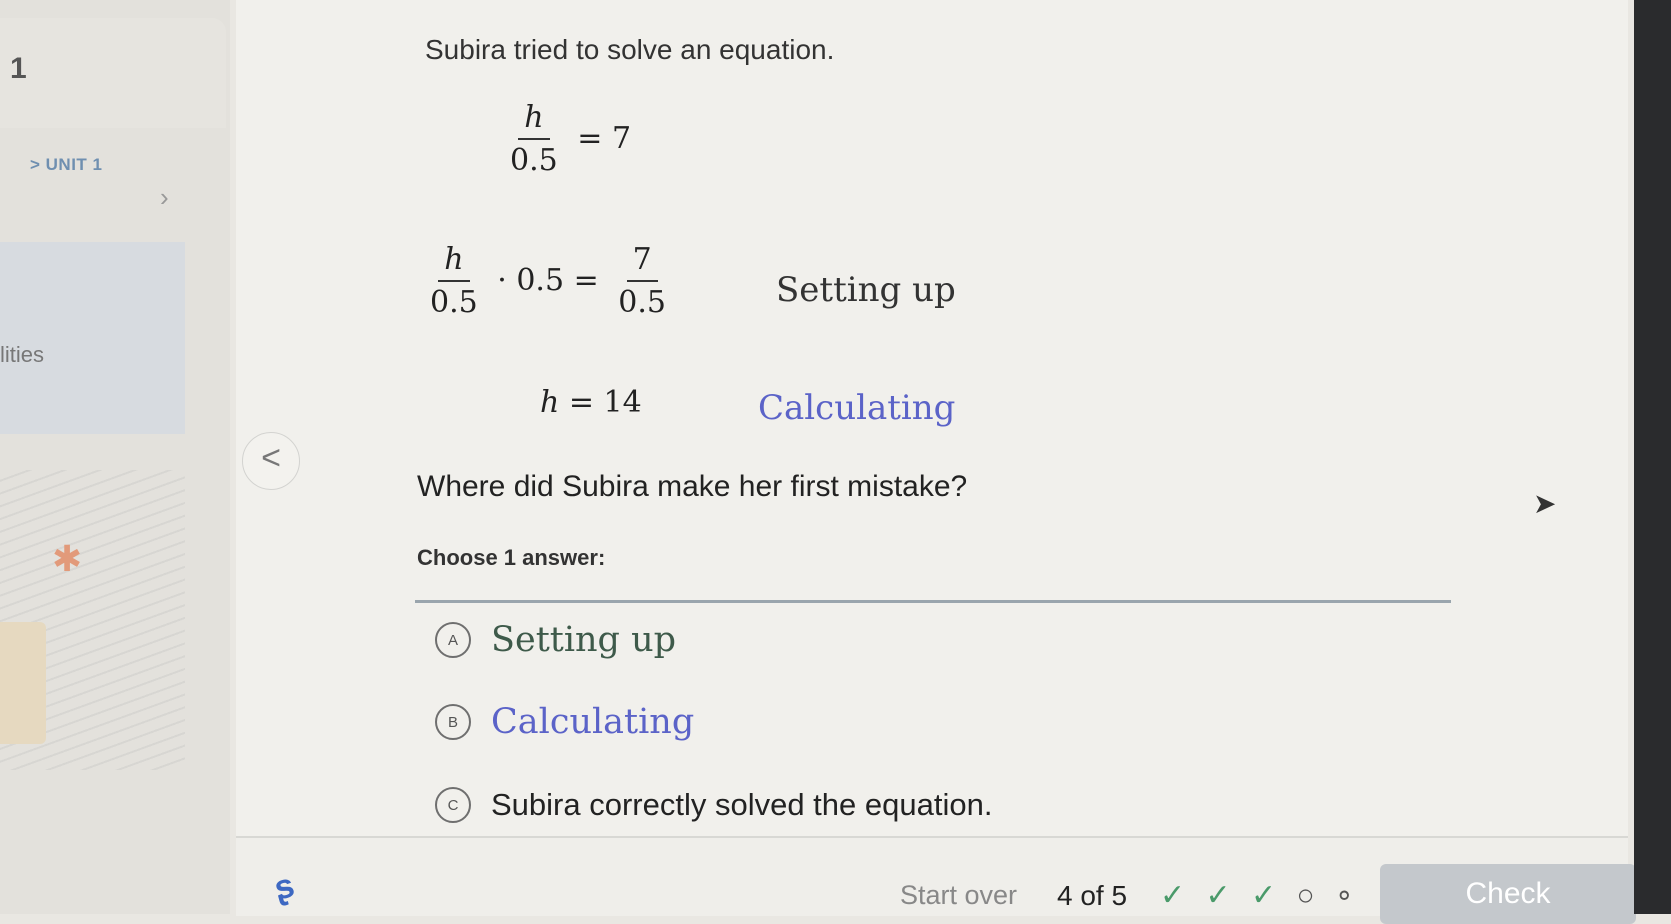  What do you see at coordinates (511, 557) in the screenshot?
I see `choose-instruction: Choose 1 answer:` at bounding box center [511, 557].